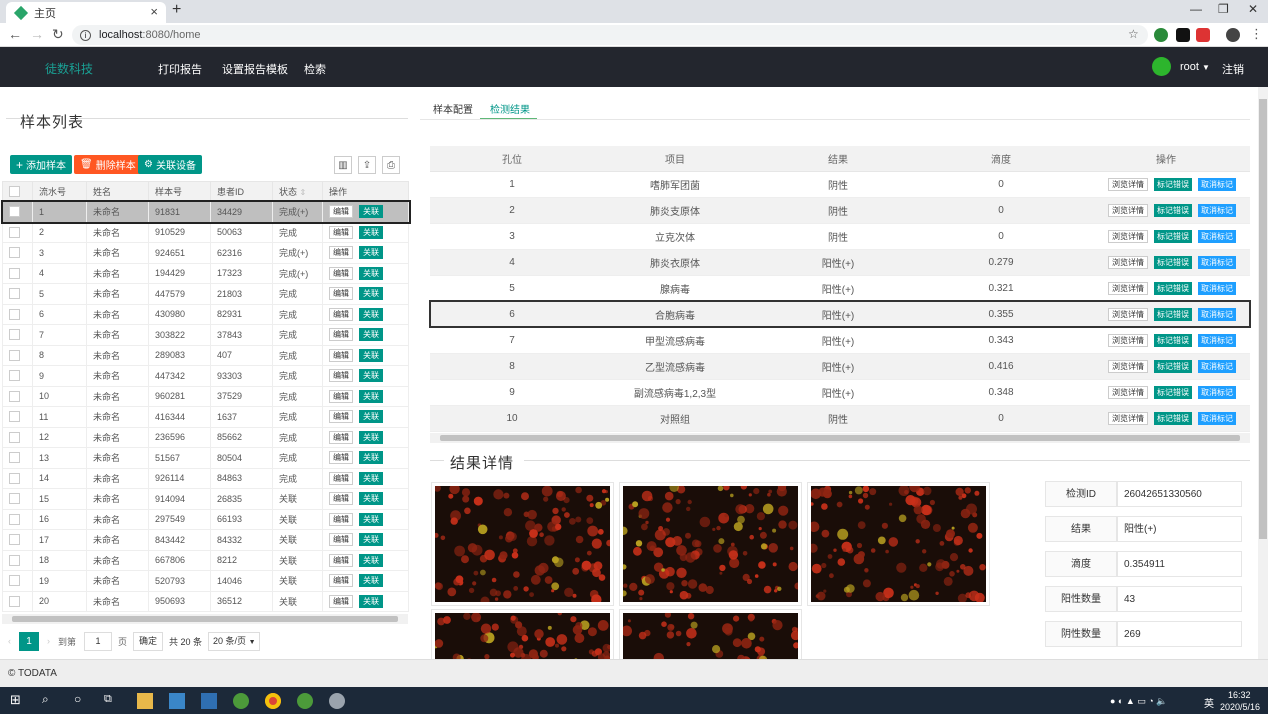 The image size is (1268, 714). What do you see at coordinates (176, 10) in the screenshot?
I see `new-tab-icon: +` at bounding box center [176, 10].